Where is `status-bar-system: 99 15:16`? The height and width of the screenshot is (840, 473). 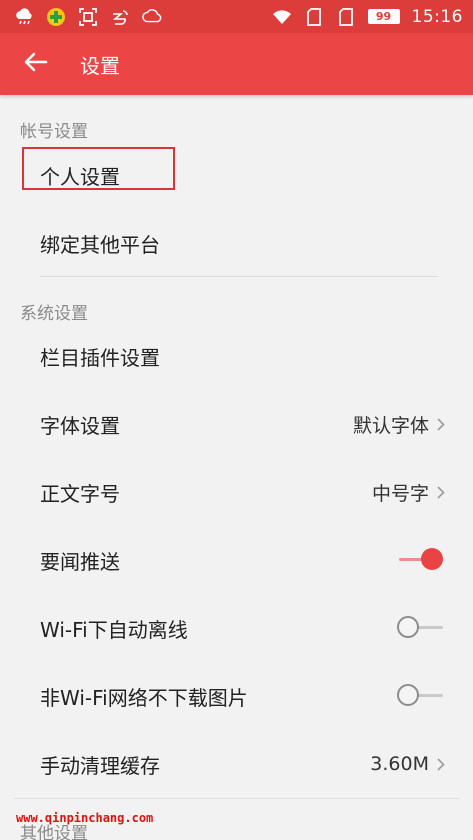
status-bar-system: 99 15:16 is located at coordinates (368, 17).